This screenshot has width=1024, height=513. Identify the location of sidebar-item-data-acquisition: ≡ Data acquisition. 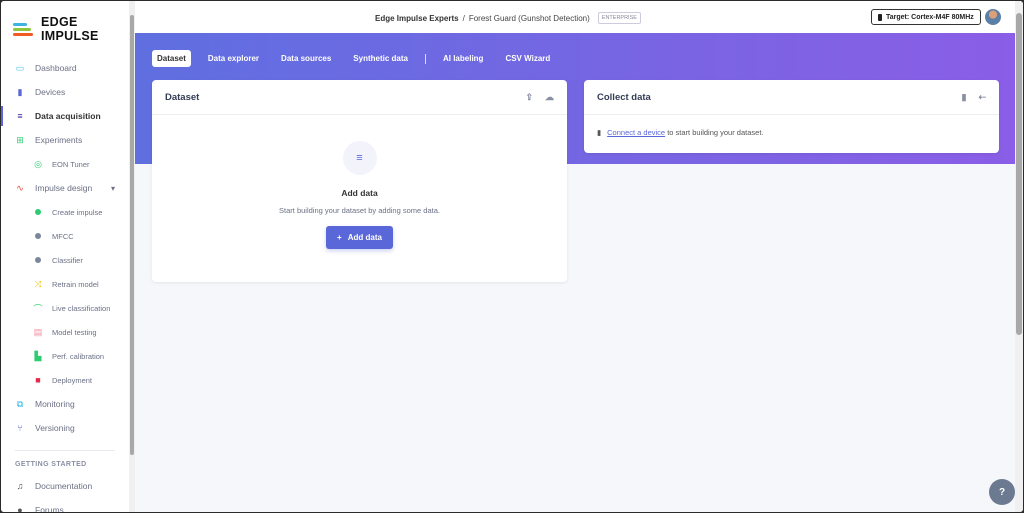
(65, 116).